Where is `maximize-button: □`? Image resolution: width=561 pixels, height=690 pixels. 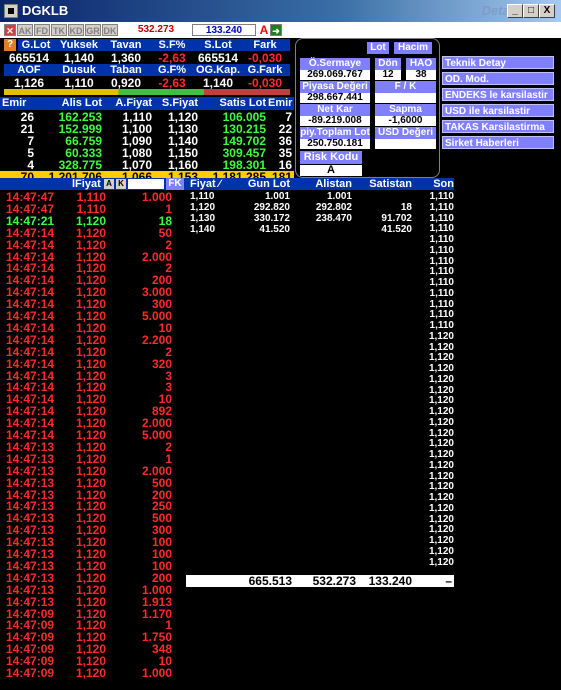
maximize-button: □ is located at coordinates (531, 11).